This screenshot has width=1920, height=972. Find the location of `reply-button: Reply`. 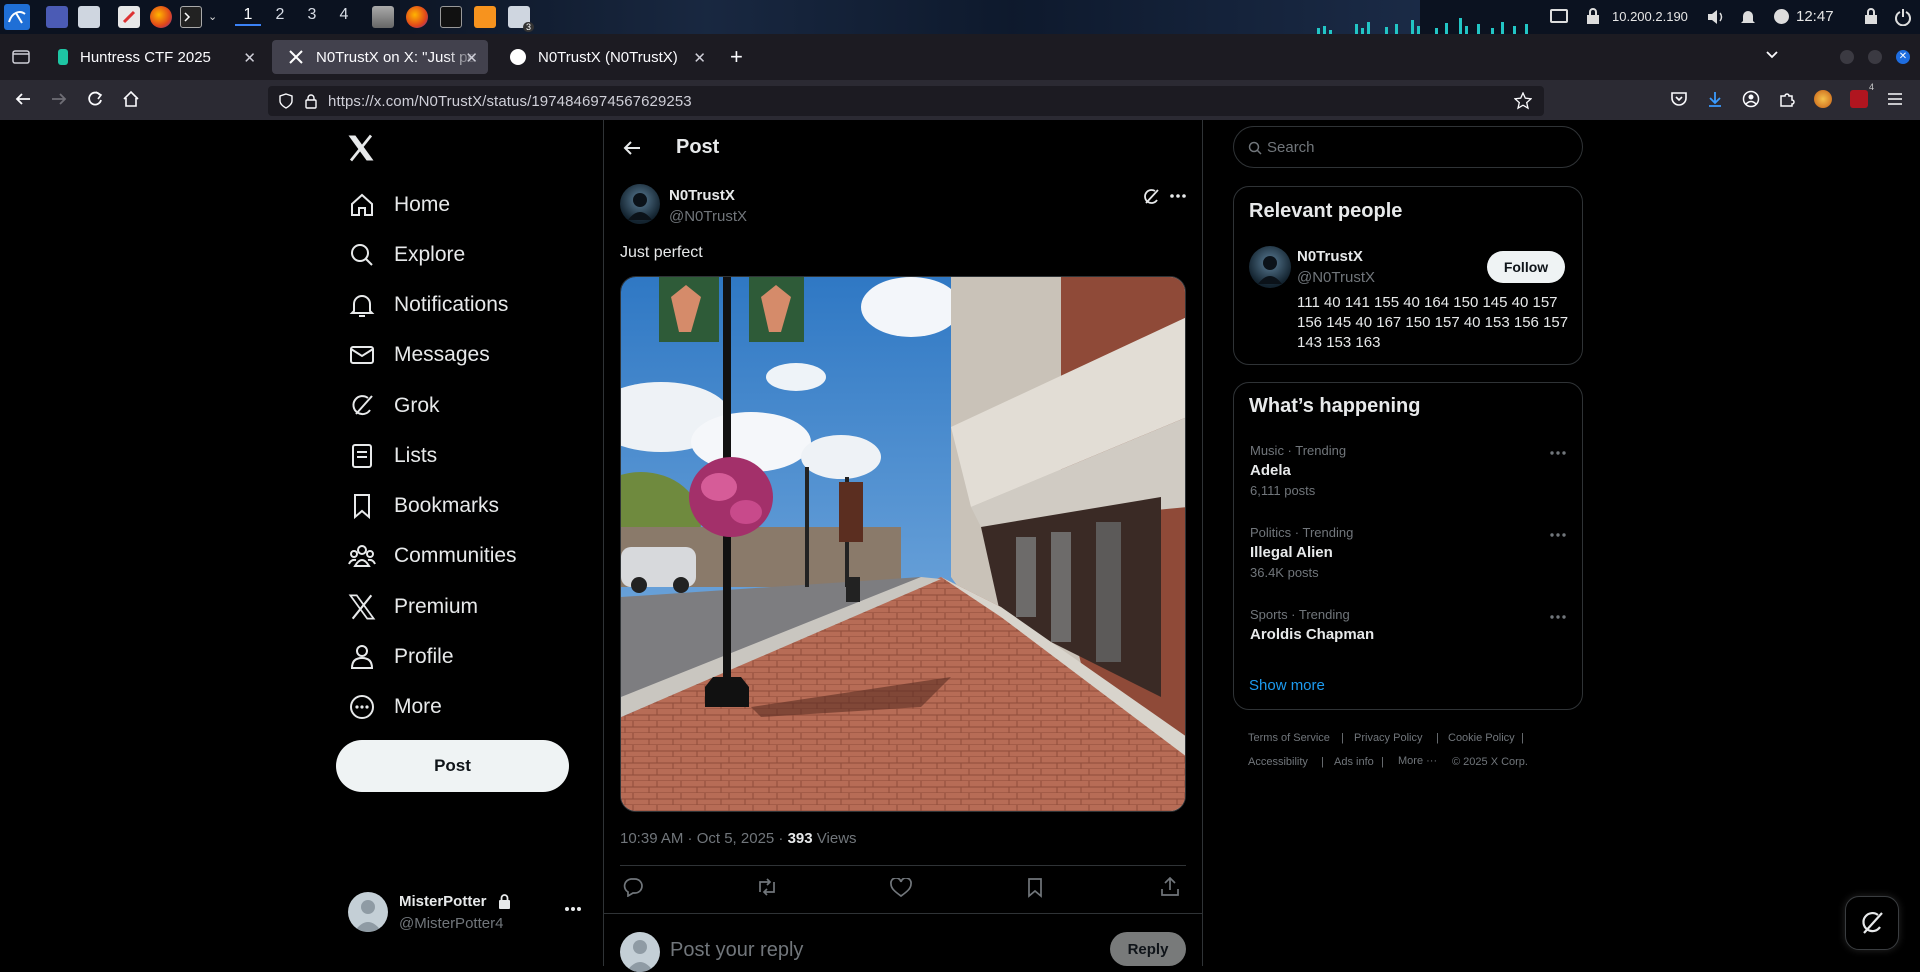

reply-button: Reply is located at coordinates (1148, 949).